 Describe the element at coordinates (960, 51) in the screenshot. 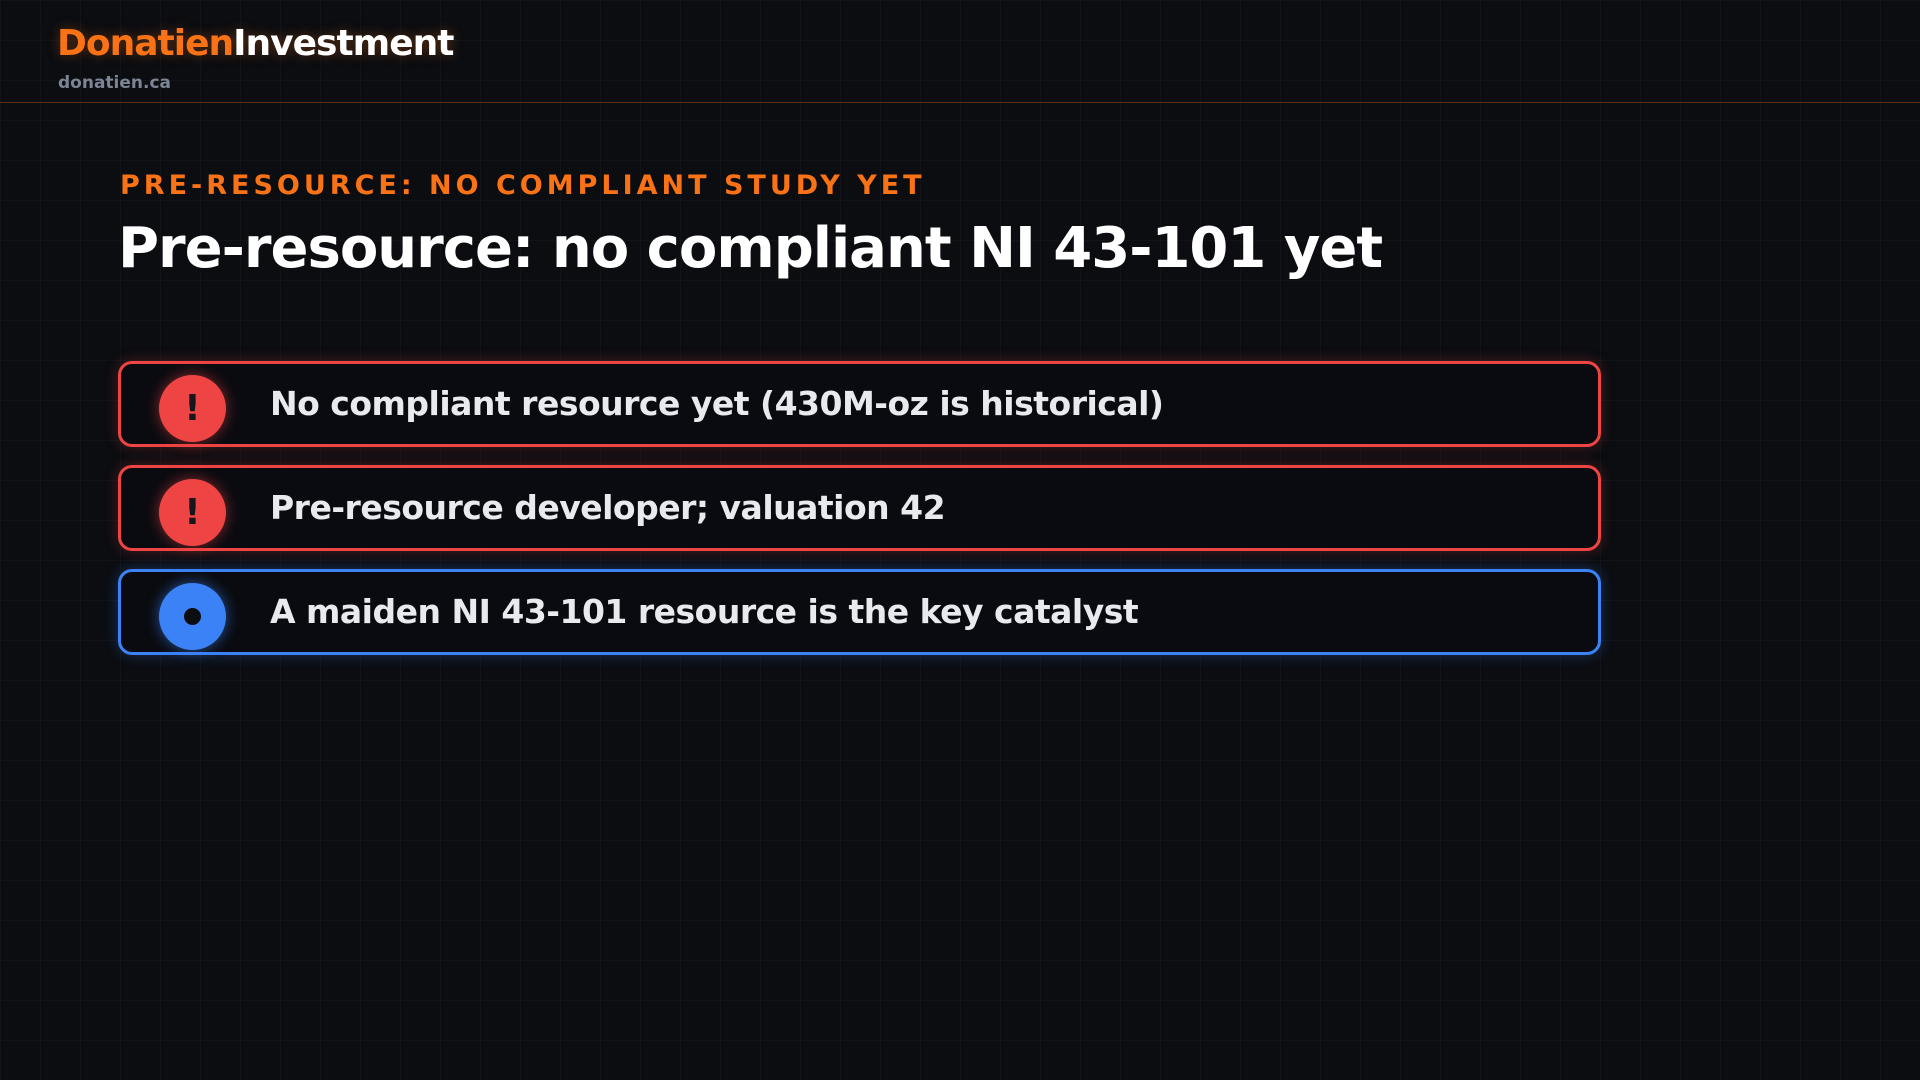

I see `header-bar: DonatienInvestment donatien.ca` at that location.